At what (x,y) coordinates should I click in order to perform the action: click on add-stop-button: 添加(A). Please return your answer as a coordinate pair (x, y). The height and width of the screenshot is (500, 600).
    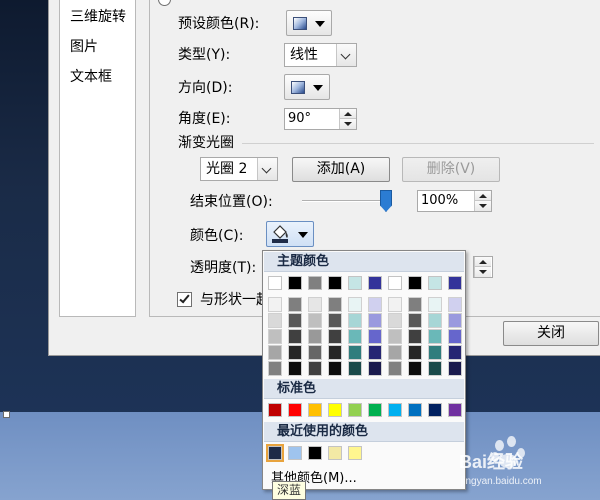
    Looking at the image, I should click on (341, 169).